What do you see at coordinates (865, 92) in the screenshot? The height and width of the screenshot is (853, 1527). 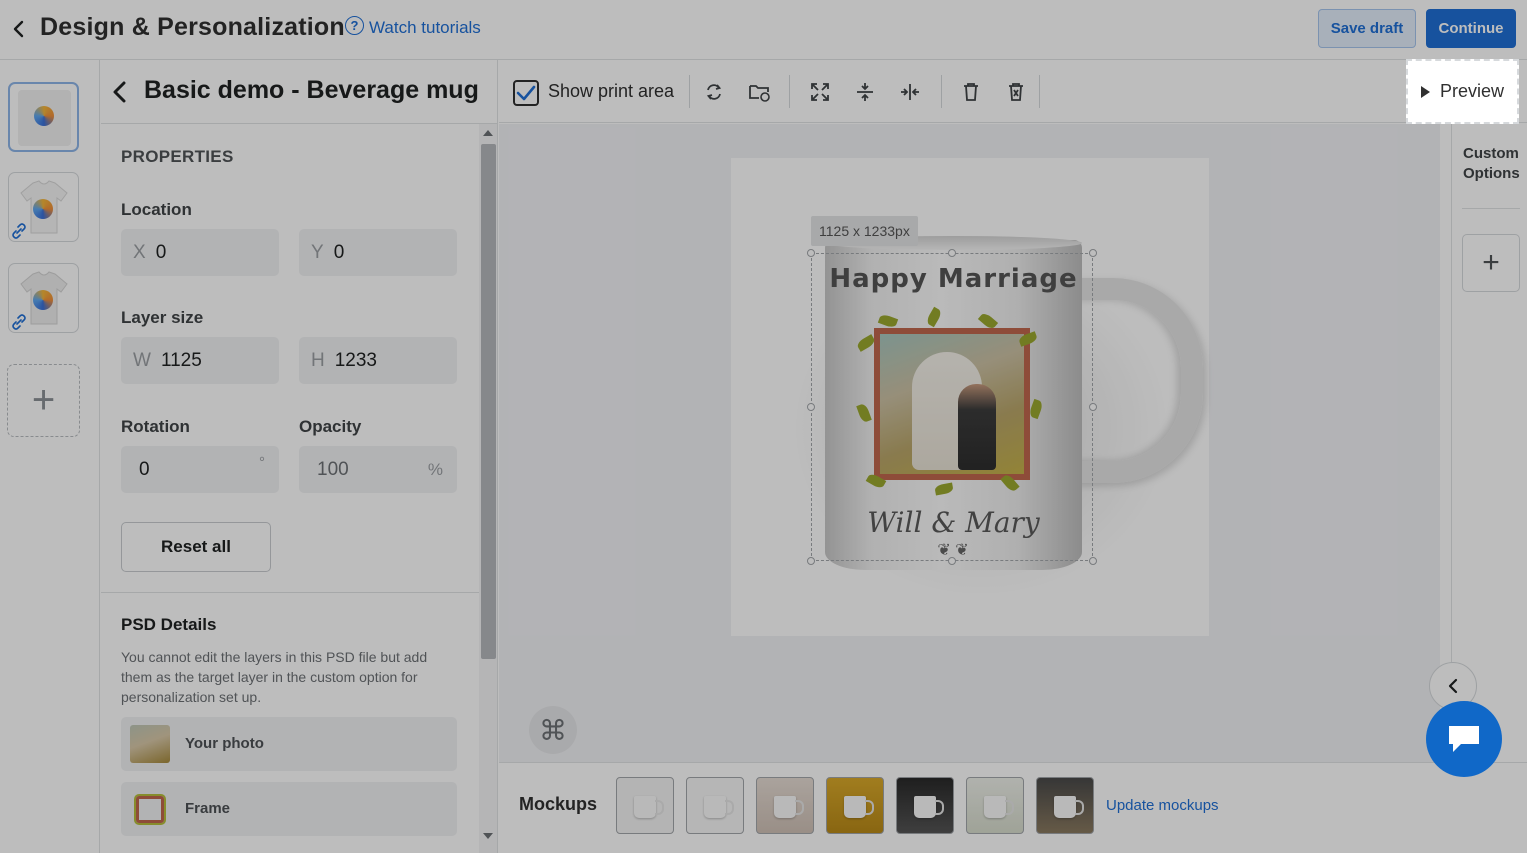 I see `align-vertical-center-icon` at bounding box center [865, 92].